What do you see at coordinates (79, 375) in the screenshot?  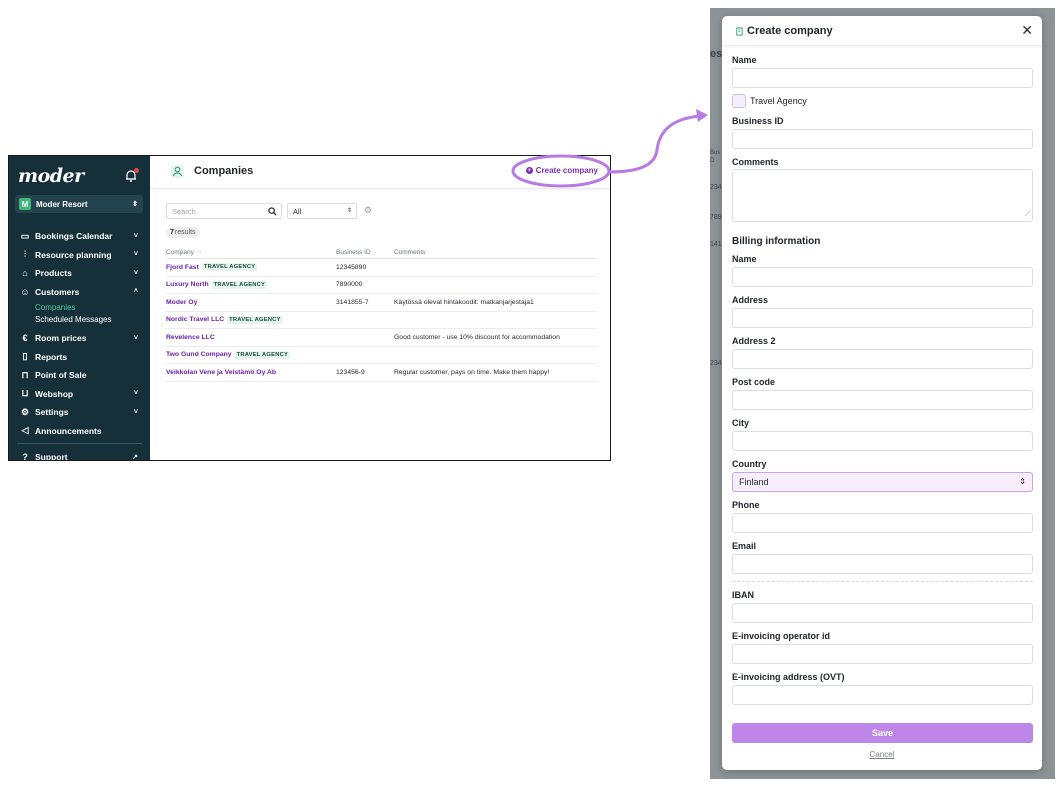 I see `sidebar-item-point-of-sale: ⊓ Point of Sale` at bounding box center [79, 375].